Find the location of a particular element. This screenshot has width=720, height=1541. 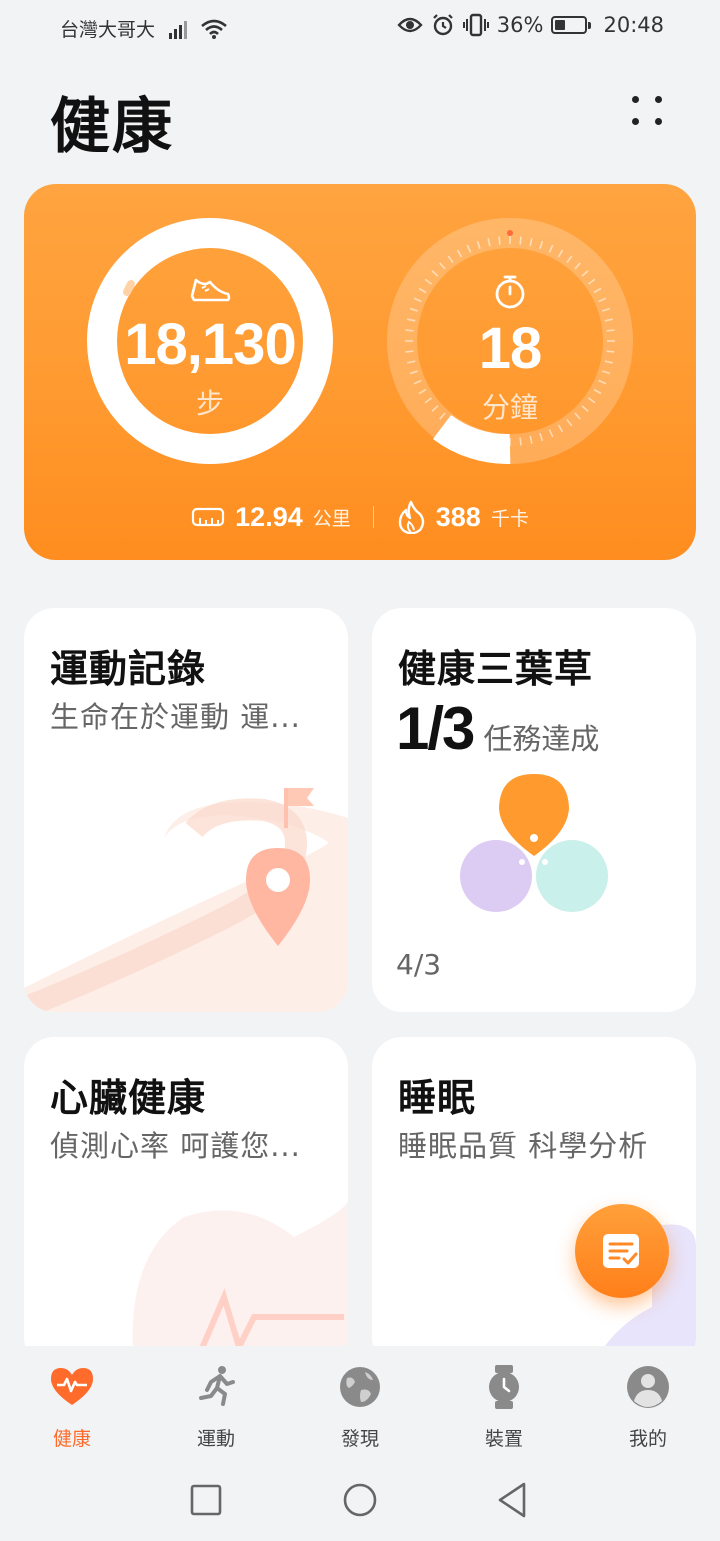

nav-label-discover: 發現 is located at coordinates (359, 1439).